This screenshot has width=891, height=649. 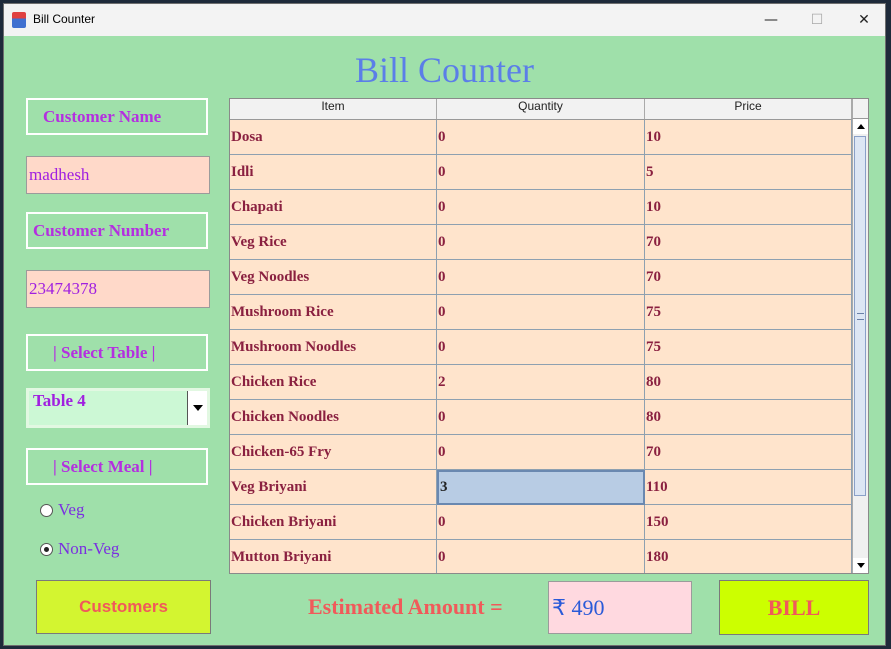 What do you see at coordinates (59, 400) in the screenshot?
I see `table-select-value: Table 4` at bounding box center [59, 400].